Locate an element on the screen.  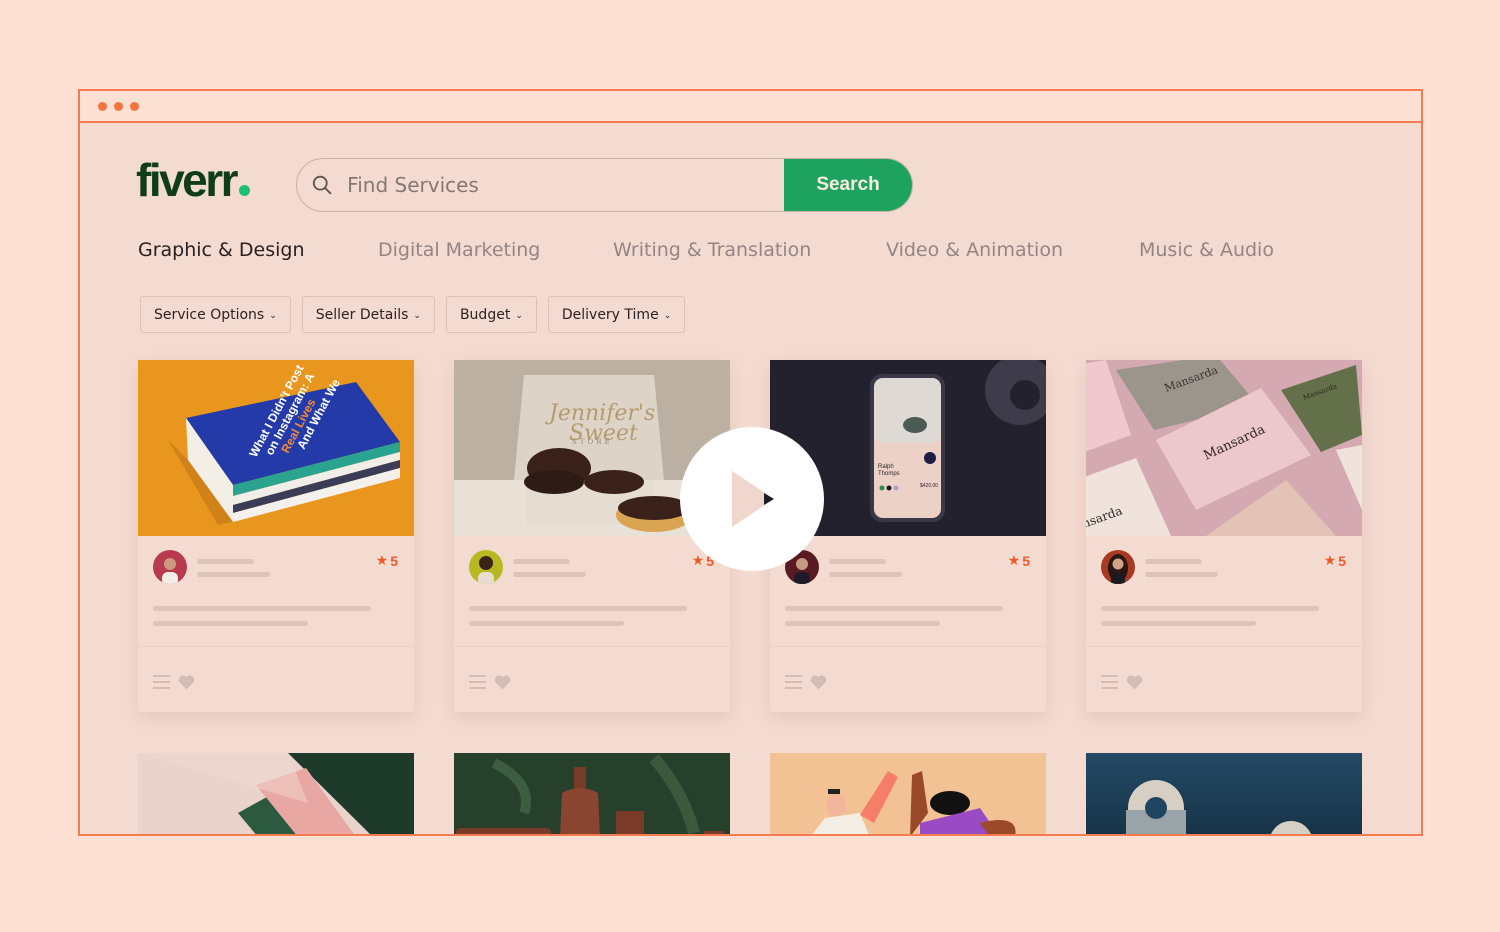
gig-image-high-five-illustration is located at coordinates (908, 793).